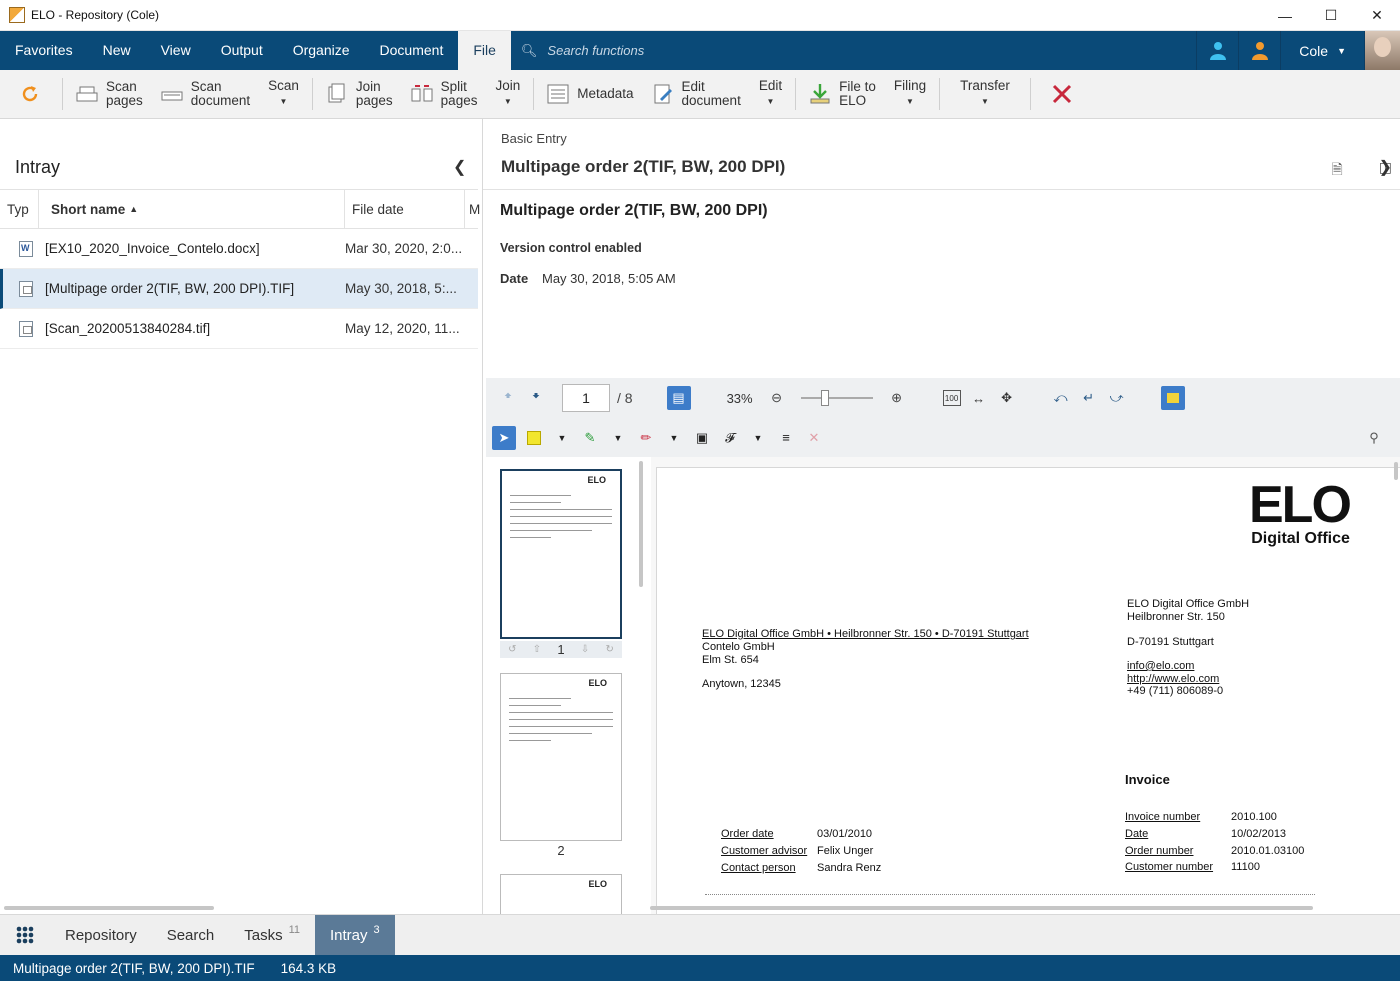 This screenshot has height=981, width=1400. I want to click on date-label: Date, so click(514, 278).